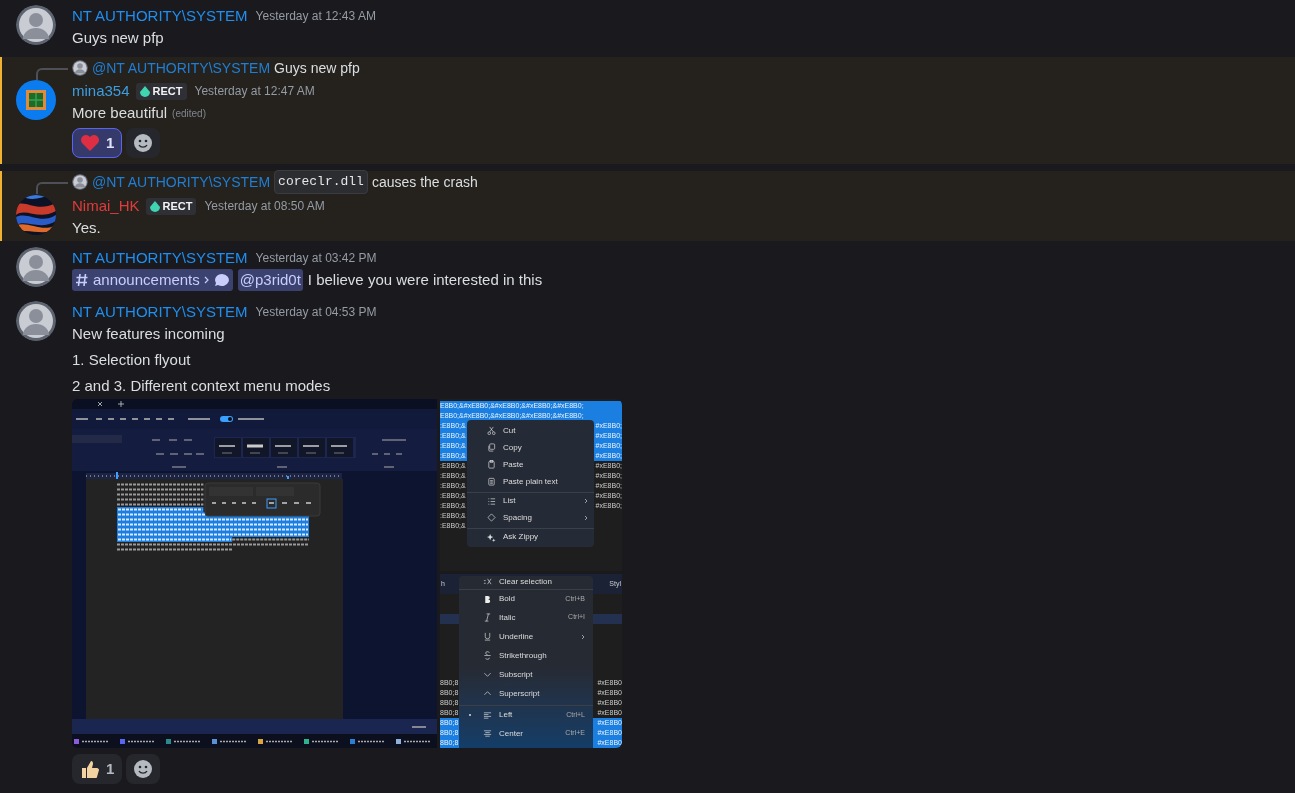 This screenshot has height=793, width=1295. I want to click on timestamp: Yesterday at 04:53 PM, so click(316, 312).